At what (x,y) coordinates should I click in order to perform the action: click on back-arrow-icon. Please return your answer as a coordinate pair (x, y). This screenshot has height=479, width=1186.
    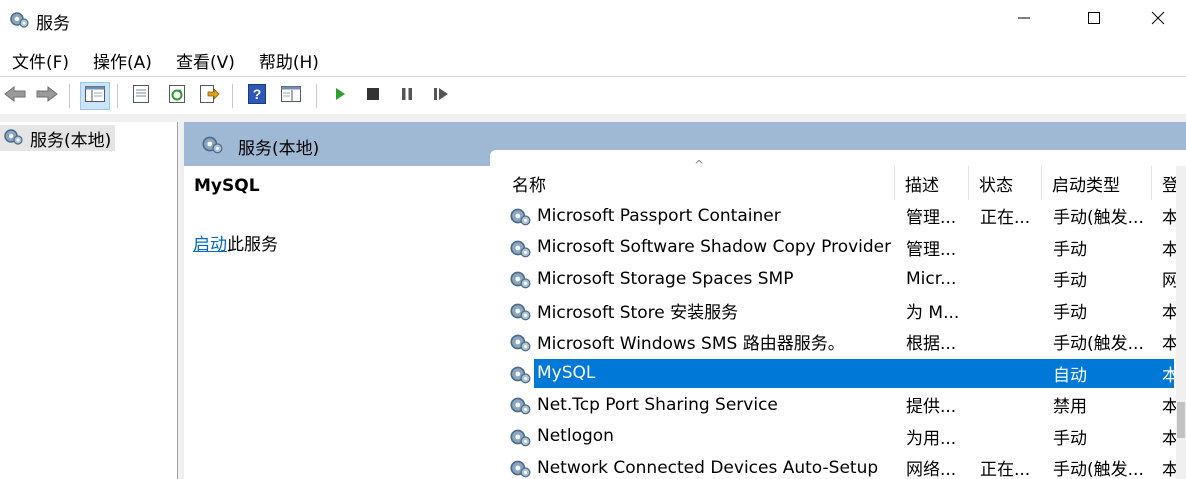
    Looking at the image, I should click on (15, 96).